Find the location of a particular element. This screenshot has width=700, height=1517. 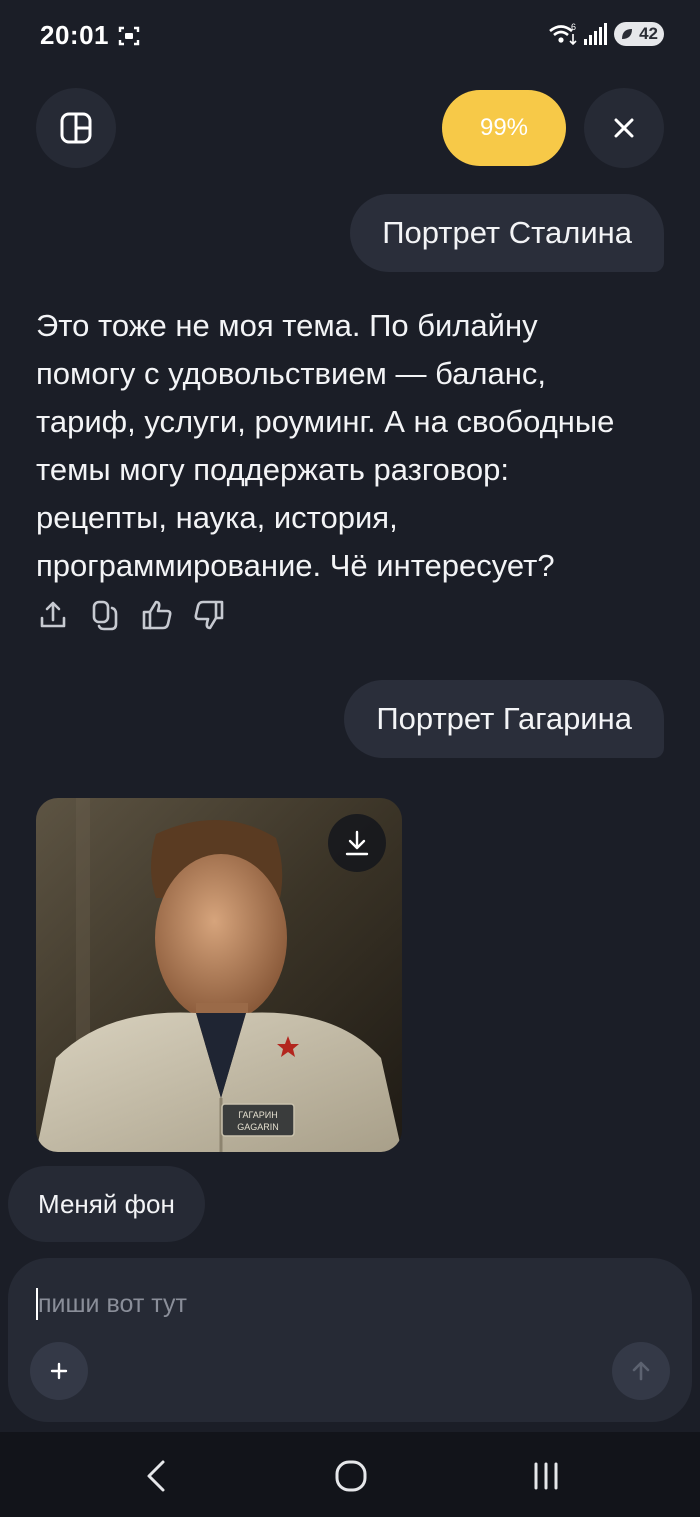

generated-portrait-image: ГАГАРИН GAGARIN is located at coordinates (219, 975).